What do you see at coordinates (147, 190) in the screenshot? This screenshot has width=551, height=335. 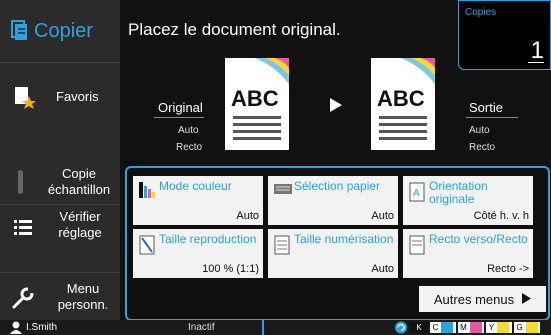 I see `color-mode-icon` at bounding box center [147, 190].